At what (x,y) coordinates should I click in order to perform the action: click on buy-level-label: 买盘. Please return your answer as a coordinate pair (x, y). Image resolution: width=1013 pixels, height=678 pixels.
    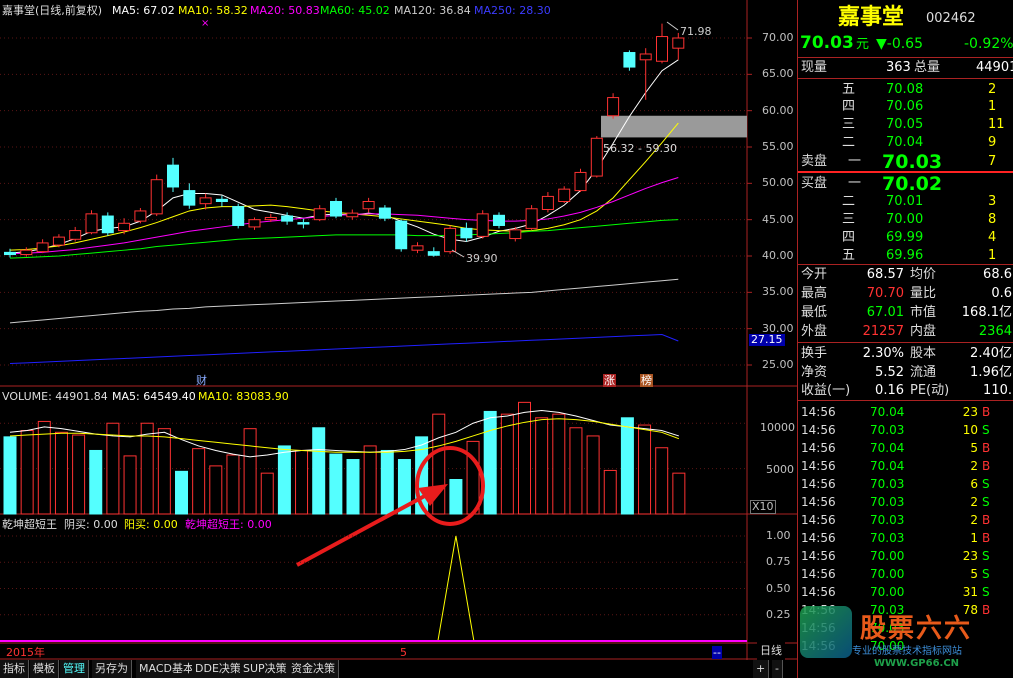
    Looking at the image, I should click on (814, 183).